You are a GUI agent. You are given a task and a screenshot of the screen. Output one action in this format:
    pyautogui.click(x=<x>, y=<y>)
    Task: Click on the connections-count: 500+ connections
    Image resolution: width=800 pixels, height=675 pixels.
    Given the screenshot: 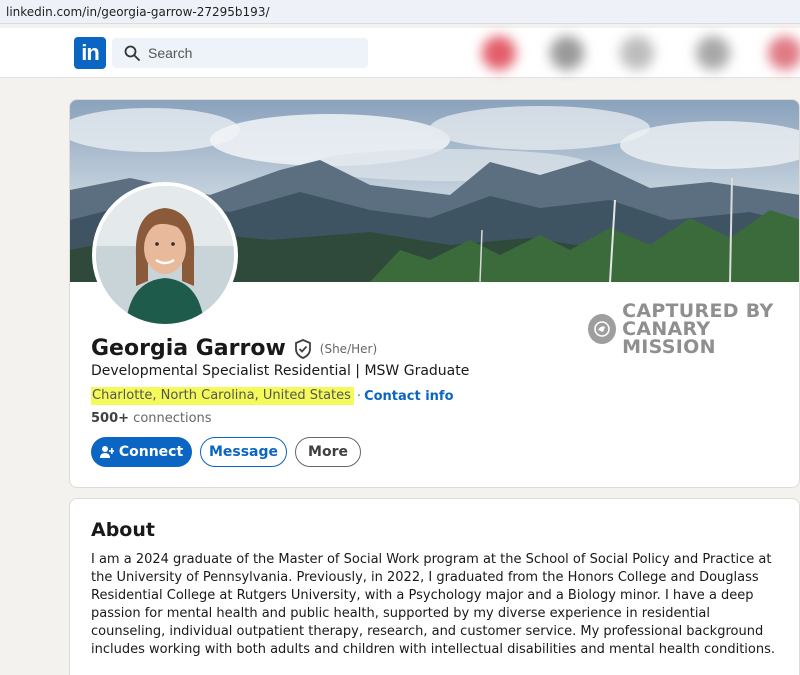 What is the action you would take?
    pyautogui.click(x=151, y=418)
    